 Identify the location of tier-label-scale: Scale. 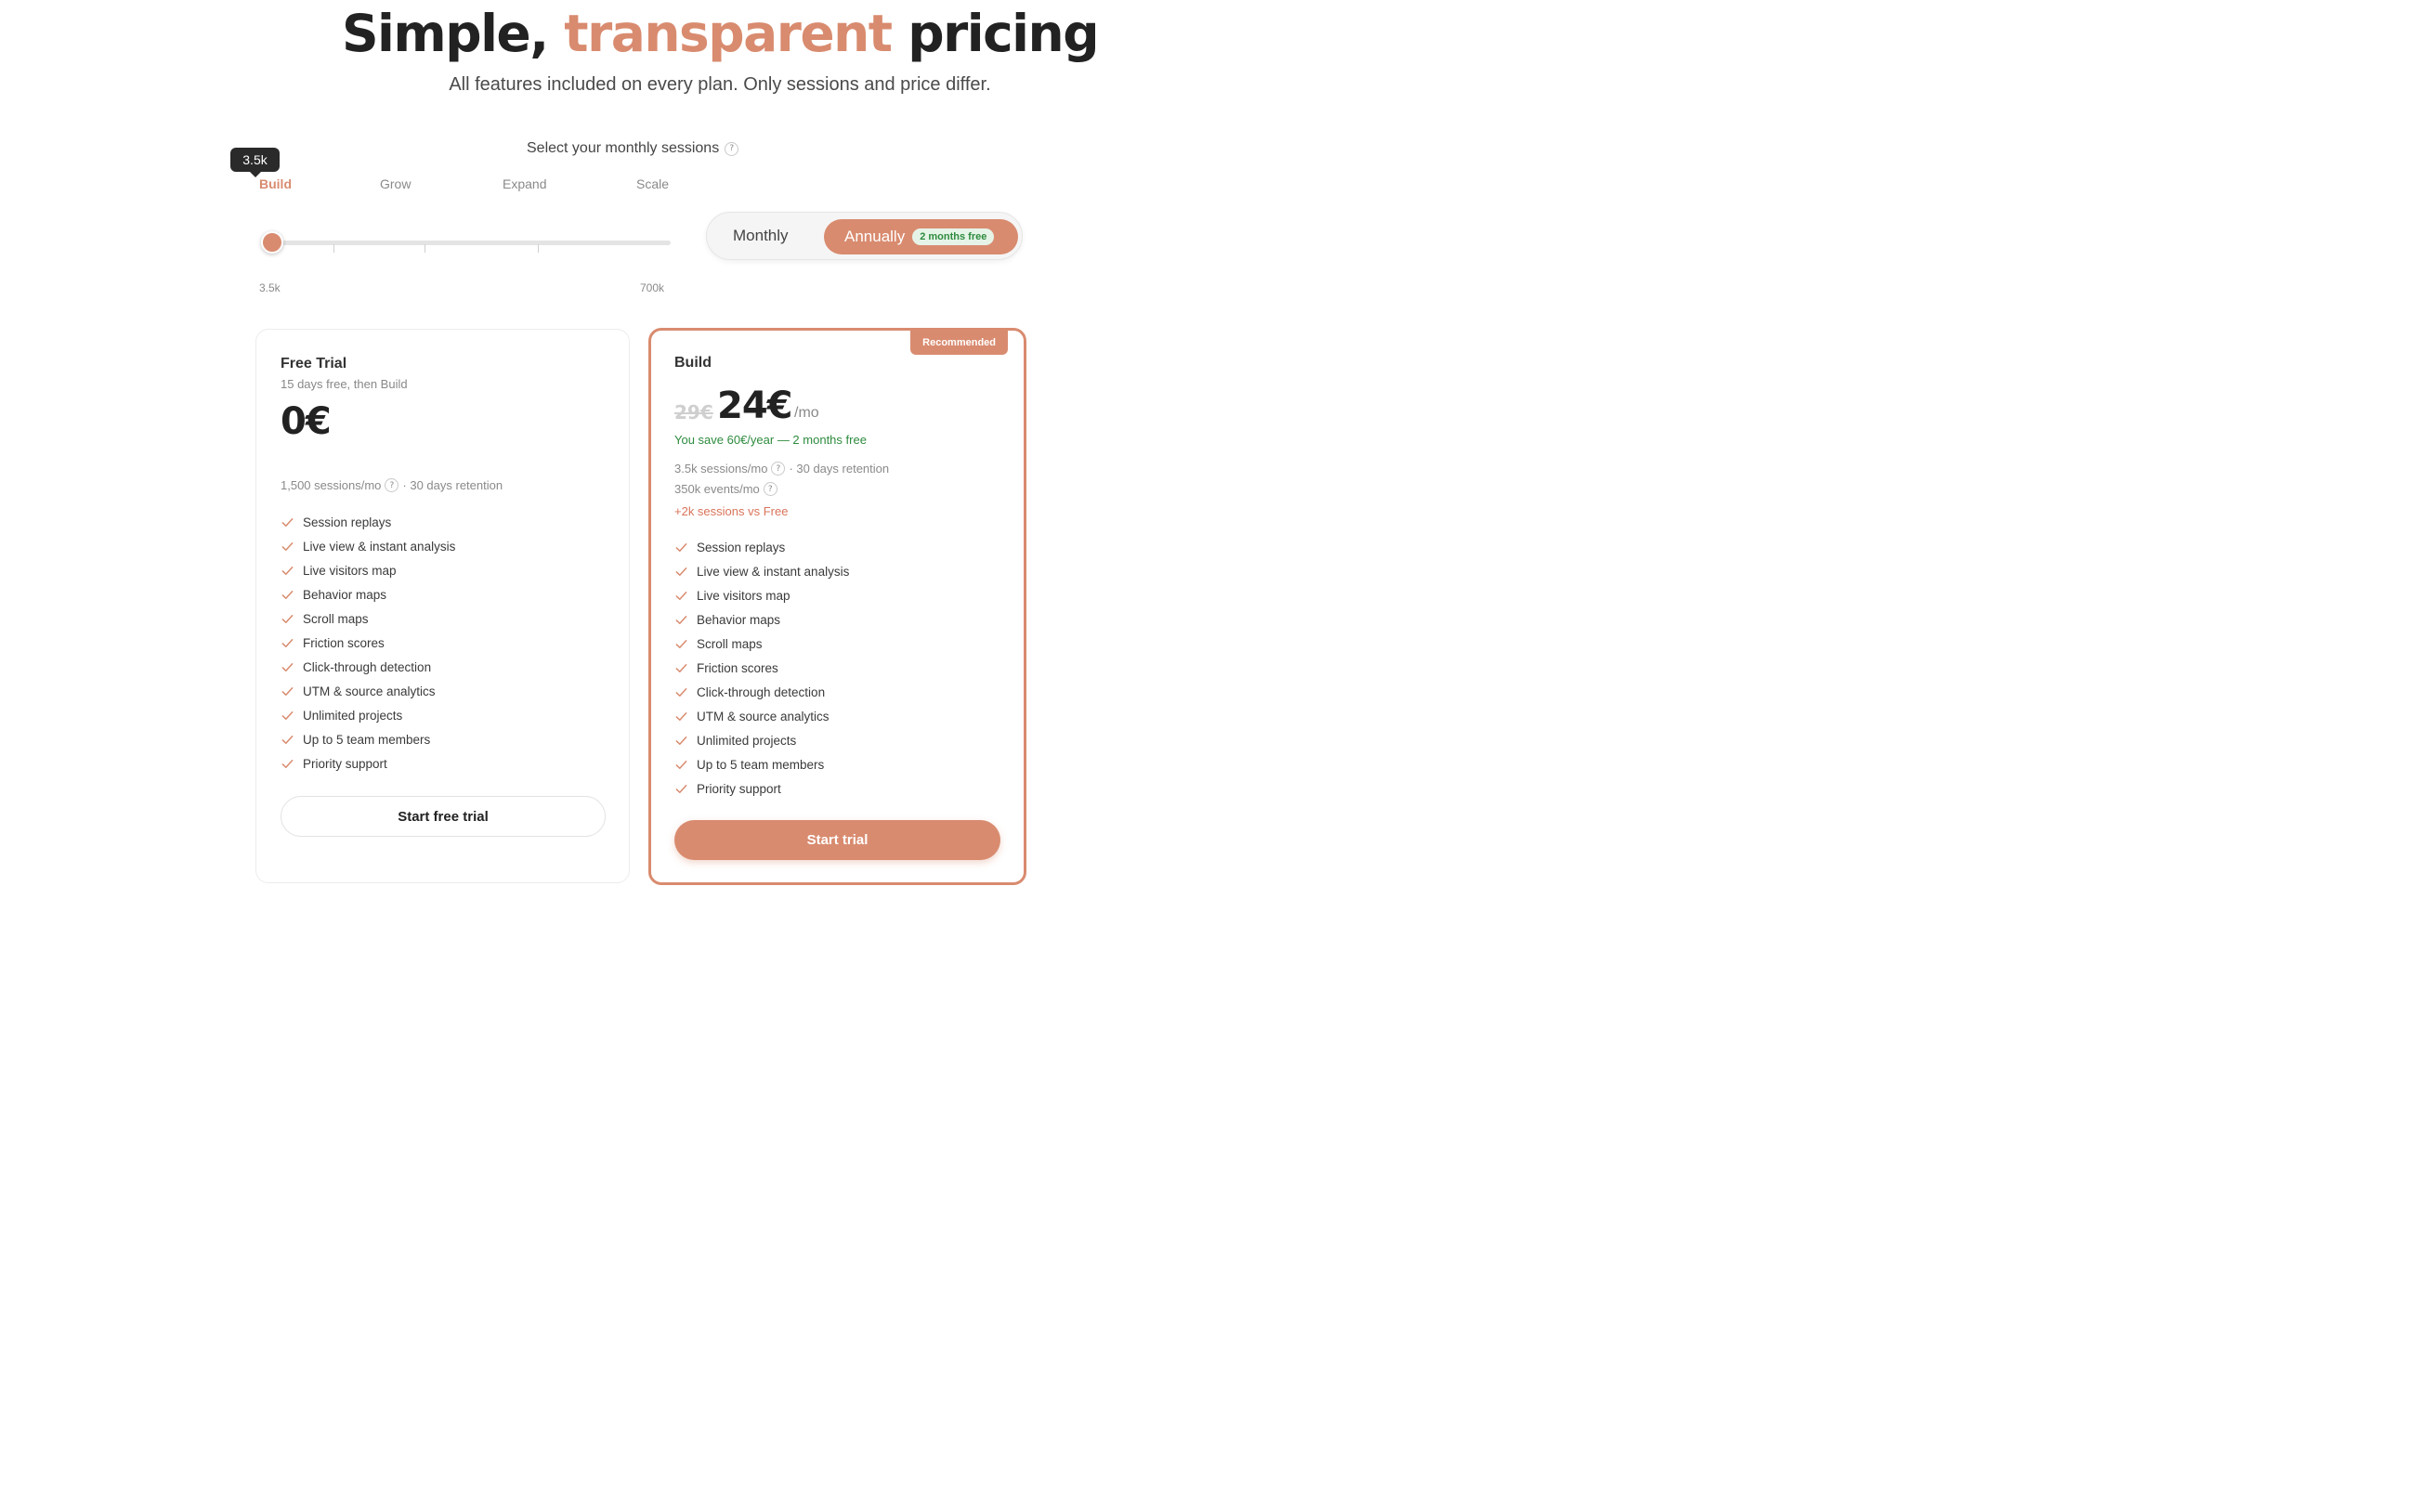
(652, 183).